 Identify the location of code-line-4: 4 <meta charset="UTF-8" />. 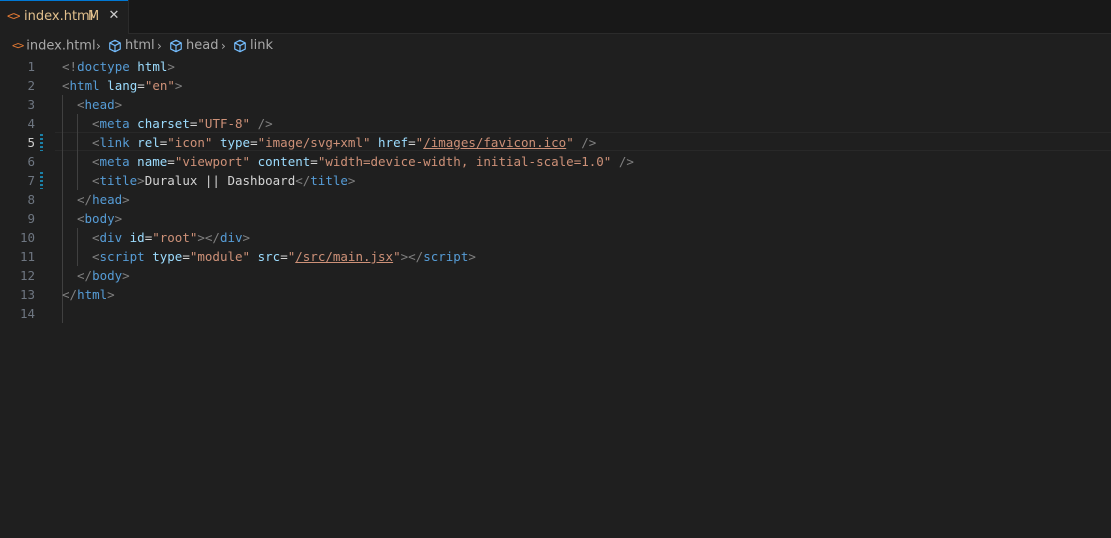
(555, 123).